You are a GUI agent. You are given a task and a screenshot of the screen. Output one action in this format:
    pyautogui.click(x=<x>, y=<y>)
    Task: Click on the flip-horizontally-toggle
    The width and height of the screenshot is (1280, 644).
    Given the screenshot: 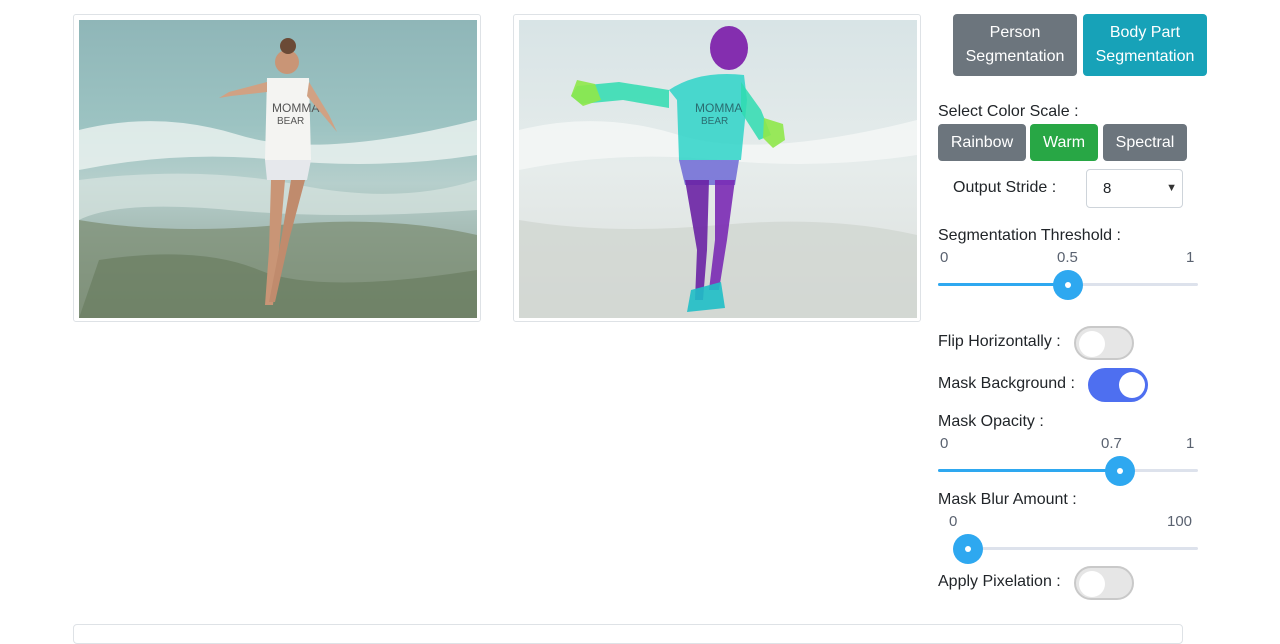 What is the action you would take?
    pyautogui.click(x=1104, y=343)
    